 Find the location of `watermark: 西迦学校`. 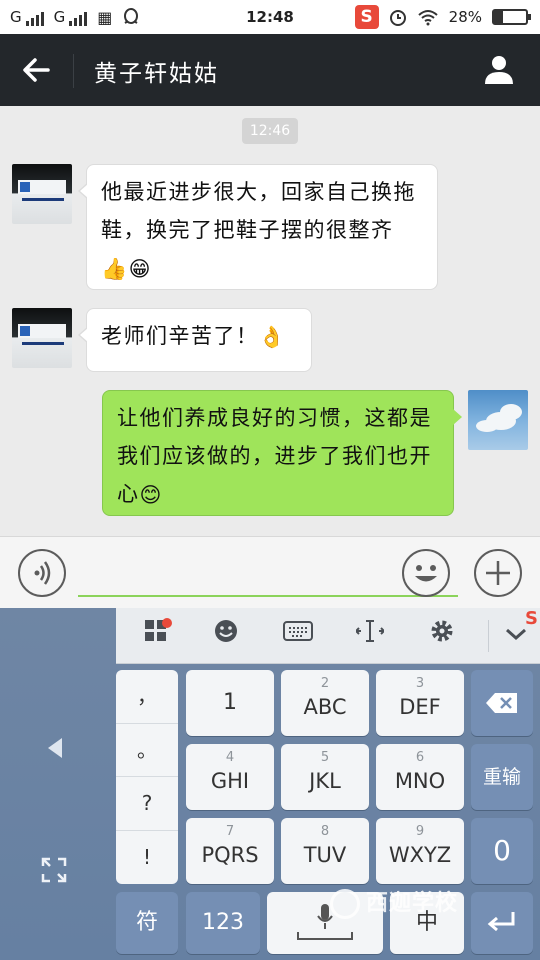

watermark: 西迦学校 is located at coordinates (394, 902).